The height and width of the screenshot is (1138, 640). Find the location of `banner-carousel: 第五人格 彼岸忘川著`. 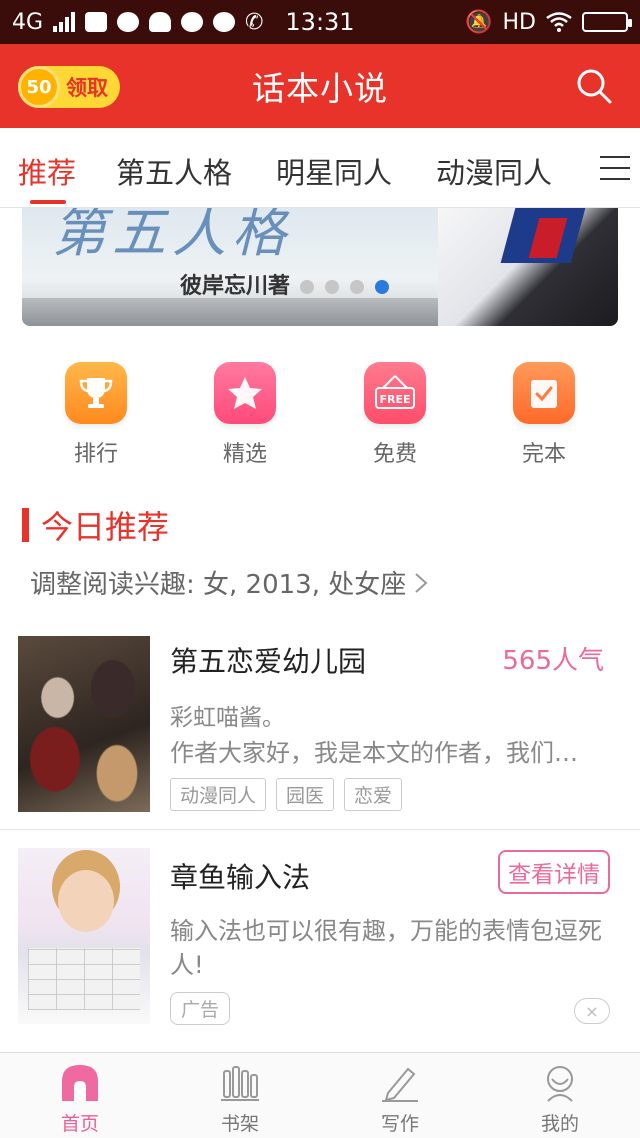

banner-carousel: 第五人格 彼岸忘川著 is located at coordinates (320, 267).